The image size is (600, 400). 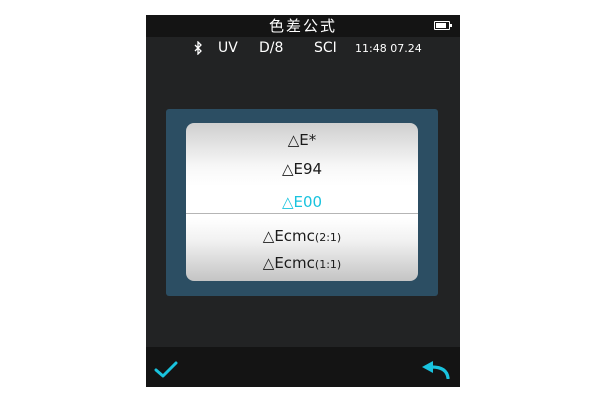 What do you see at coordinates (228, 48) in the screenshot?
I see `light-source-label: UV` at bounding box center [228, 48].